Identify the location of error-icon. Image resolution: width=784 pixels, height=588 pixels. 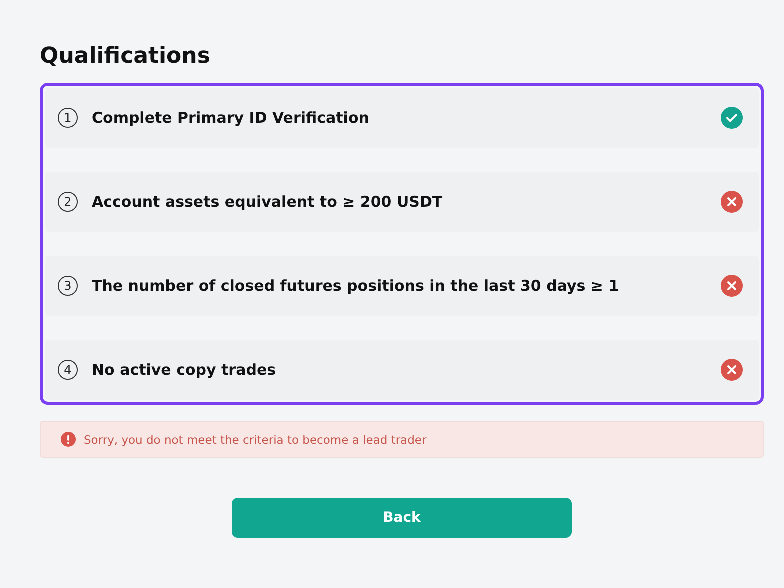
(68, 439).